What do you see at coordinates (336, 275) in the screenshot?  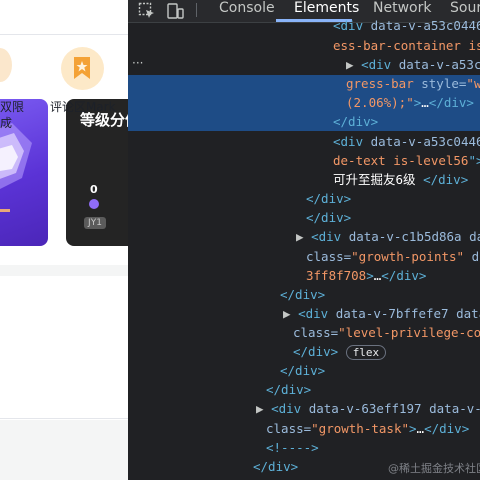 I see `code-token: 3ff8f708` at bounding box center [336, 275].